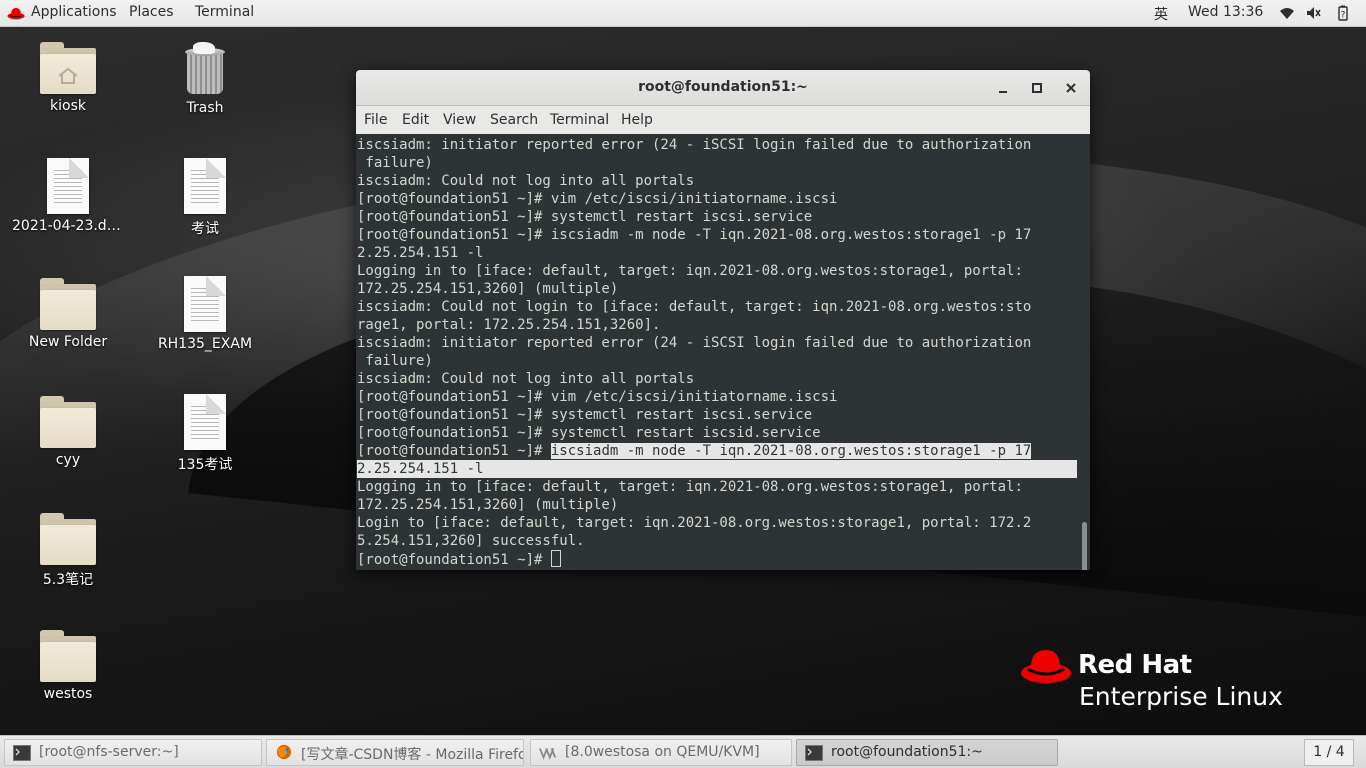 The image size is (1366, 768). Describe the element at coordinates (717, 559) in the screenshot. I see `terminal-prompt-line: [root@foundation51 ~]#` at that location.